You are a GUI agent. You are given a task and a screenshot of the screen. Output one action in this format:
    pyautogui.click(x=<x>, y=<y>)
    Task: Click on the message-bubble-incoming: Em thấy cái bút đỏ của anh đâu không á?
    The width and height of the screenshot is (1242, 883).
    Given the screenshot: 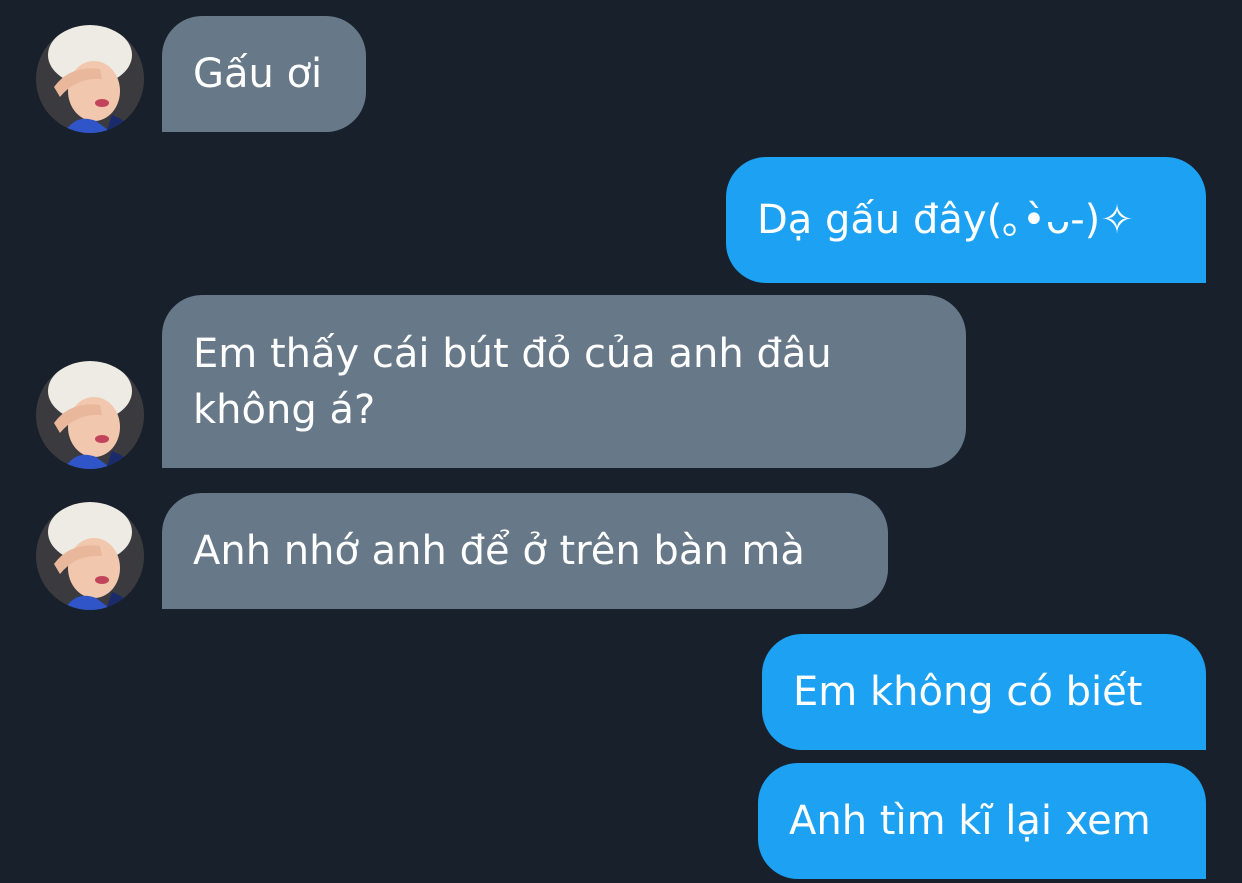 What is the action you would take?
    pyautogui.click(x=564, y=381)
    